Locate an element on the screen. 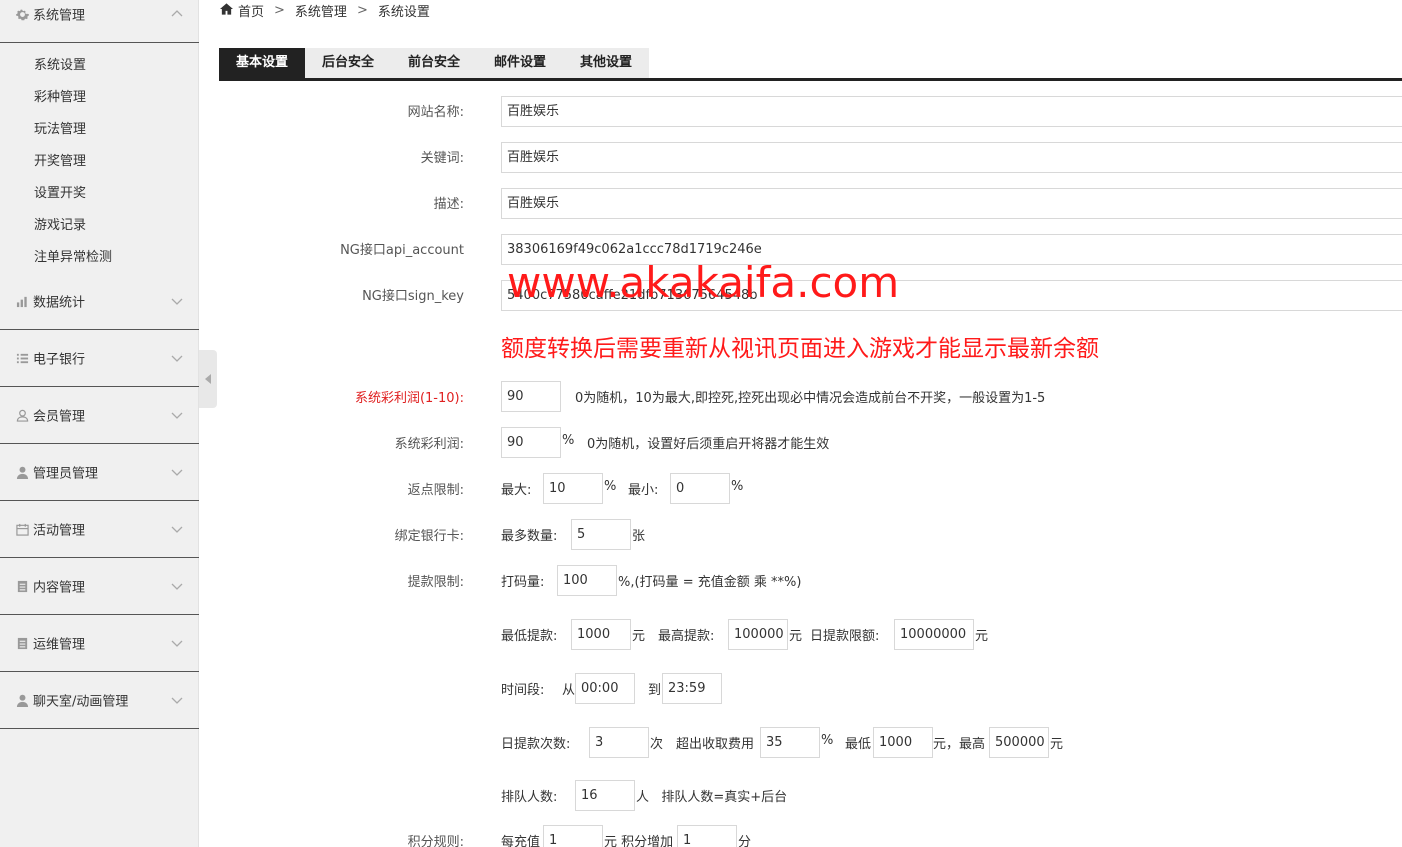  max-withdraw-label: 最高提款: is located at coordinates (686, 636).